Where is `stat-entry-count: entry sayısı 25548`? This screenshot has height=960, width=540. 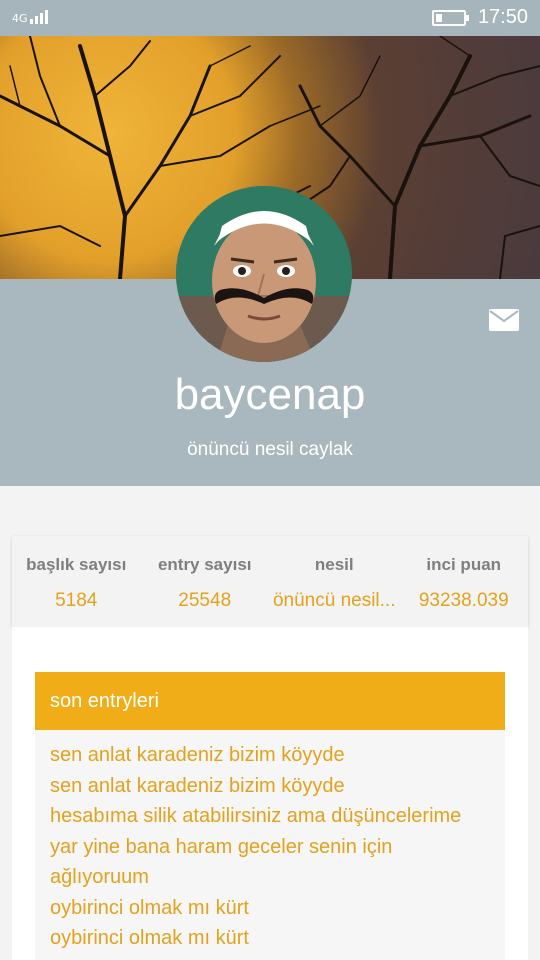 stat-entry-count: entry sayısı 25548 is located at coordinates (204, 581).